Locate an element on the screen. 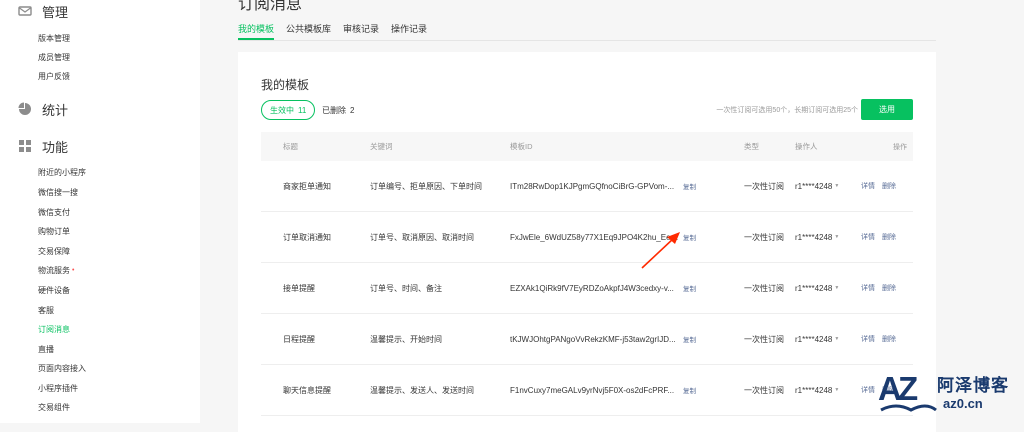 This screenshot has height=432, width=1024. row-title: 聊天信息提醒 is located at coordinates (307, 390).